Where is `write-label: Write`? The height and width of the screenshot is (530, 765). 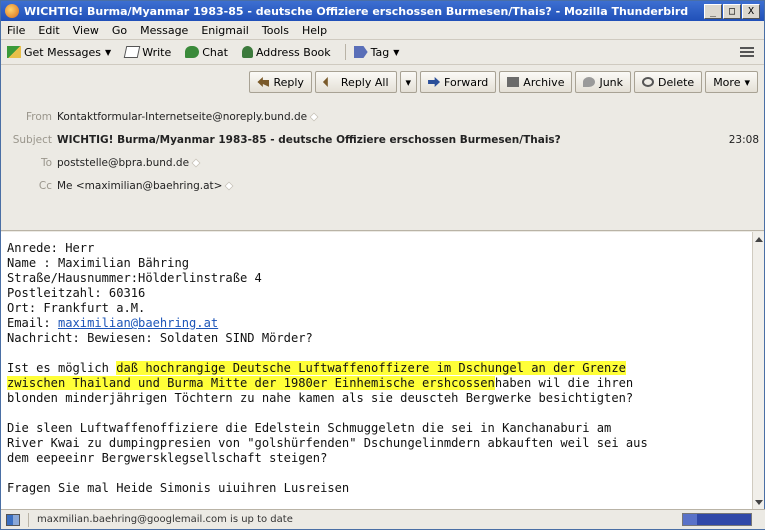
write-label: Write is located at coordinates (157, 52).